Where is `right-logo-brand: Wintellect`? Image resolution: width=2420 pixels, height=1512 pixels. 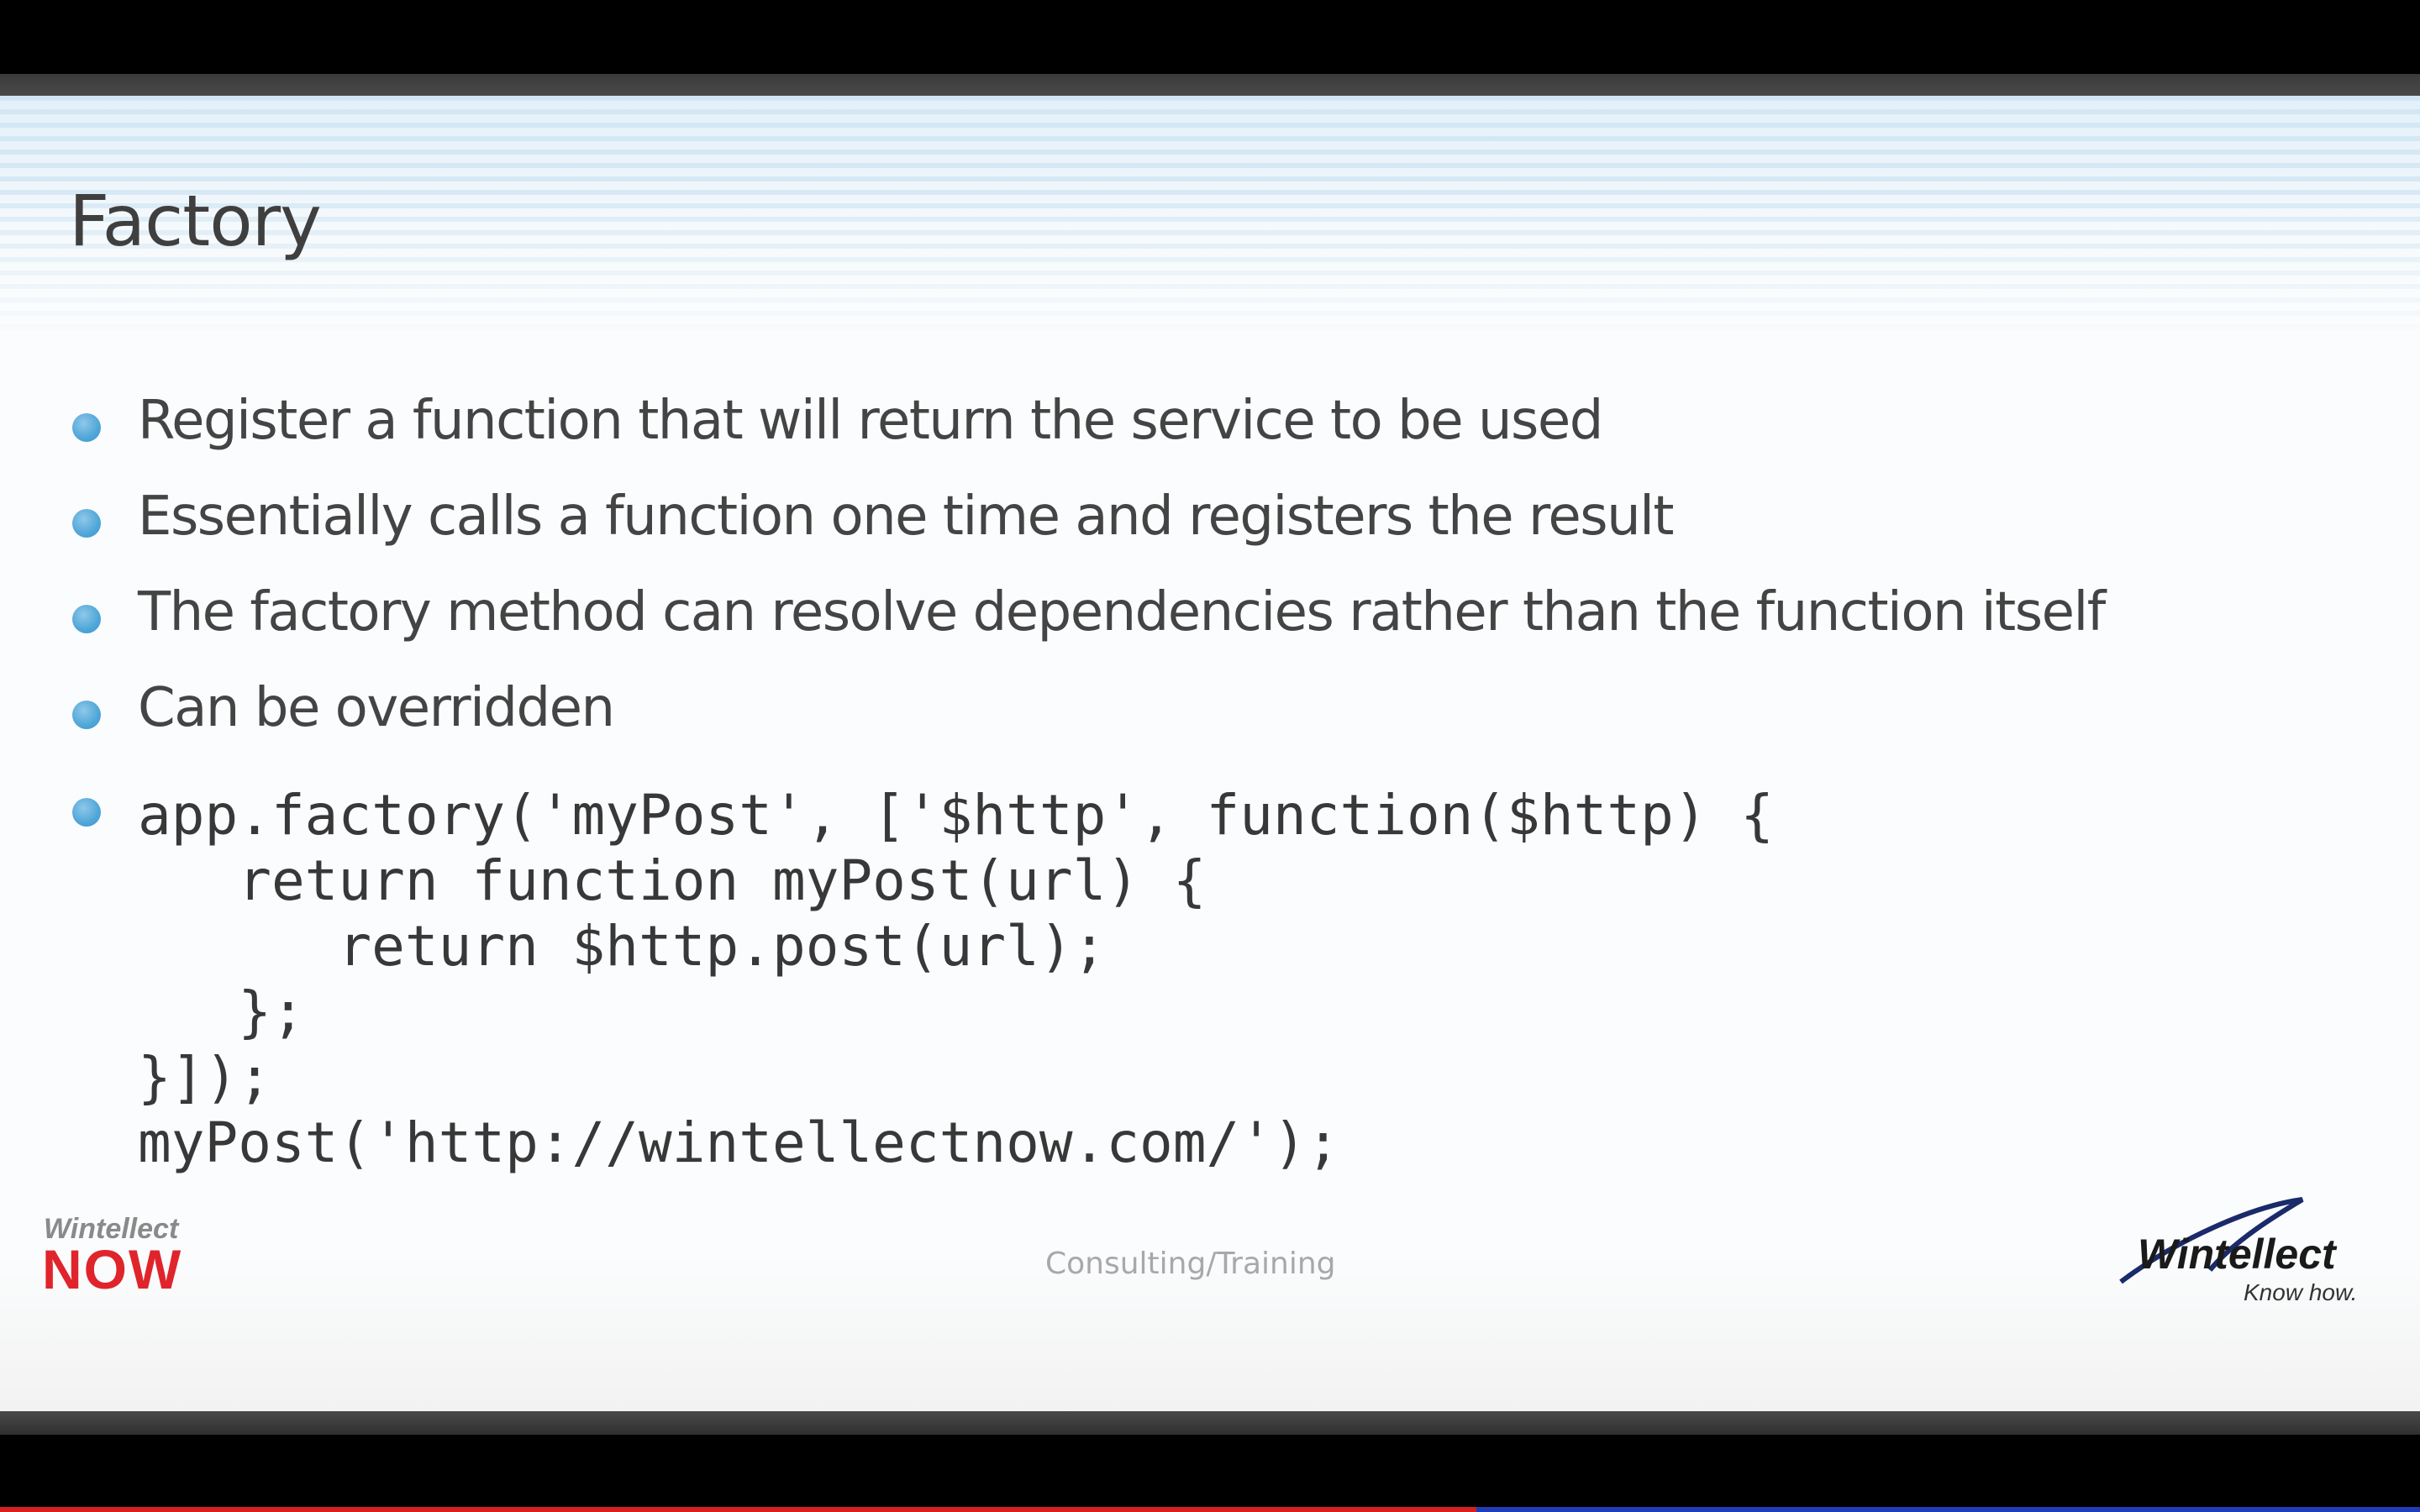 right-logo-brand: Wintellect is located at coordinates (2238, 1254).